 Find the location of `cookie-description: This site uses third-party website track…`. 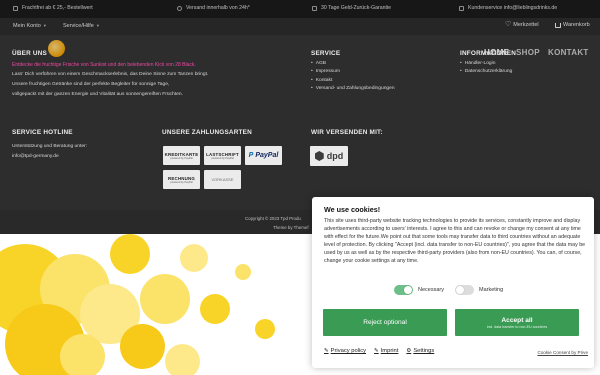

cookie-description: This site uses third-party website track… is located at coordinates (455, 241).